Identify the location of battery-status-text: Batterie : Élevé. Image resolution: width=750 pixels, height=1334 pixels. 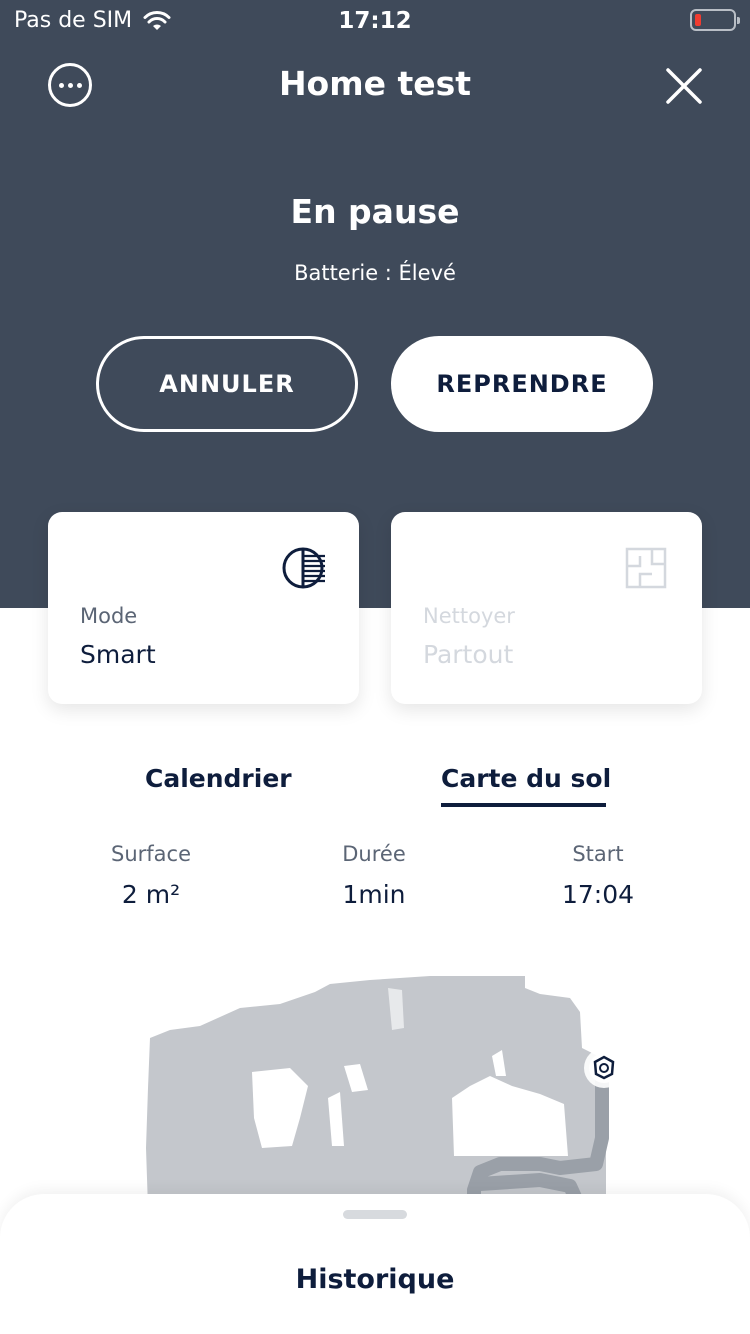
(375, 273).